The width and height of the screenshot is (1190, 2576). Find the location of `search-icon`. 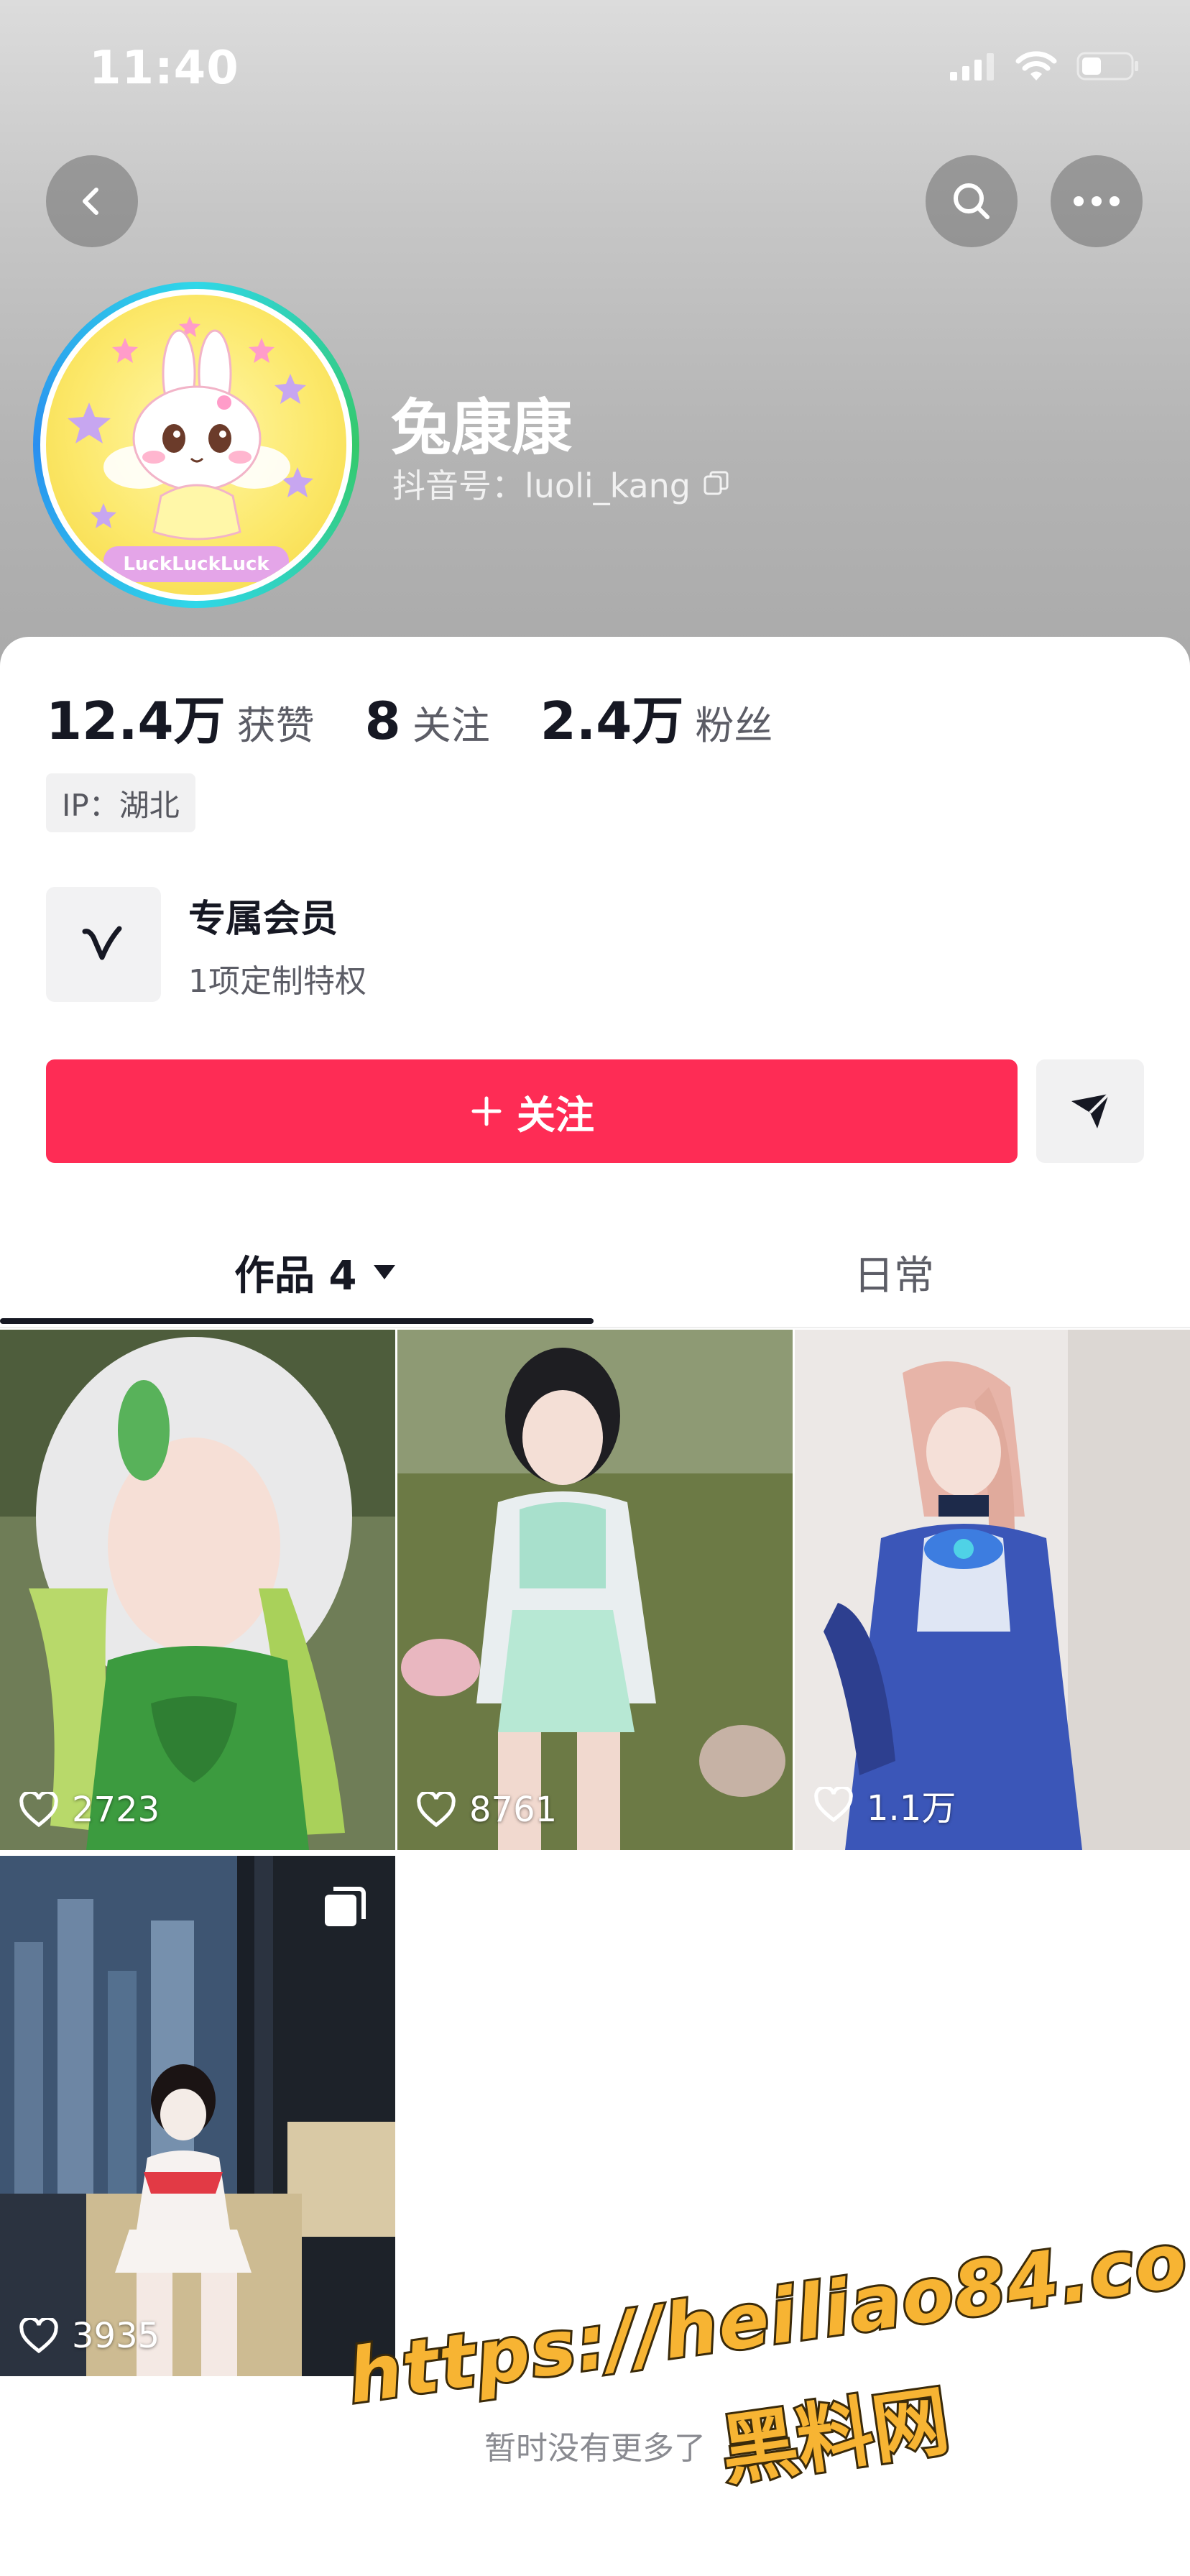

search-icon is located at coordinates (972, 201).